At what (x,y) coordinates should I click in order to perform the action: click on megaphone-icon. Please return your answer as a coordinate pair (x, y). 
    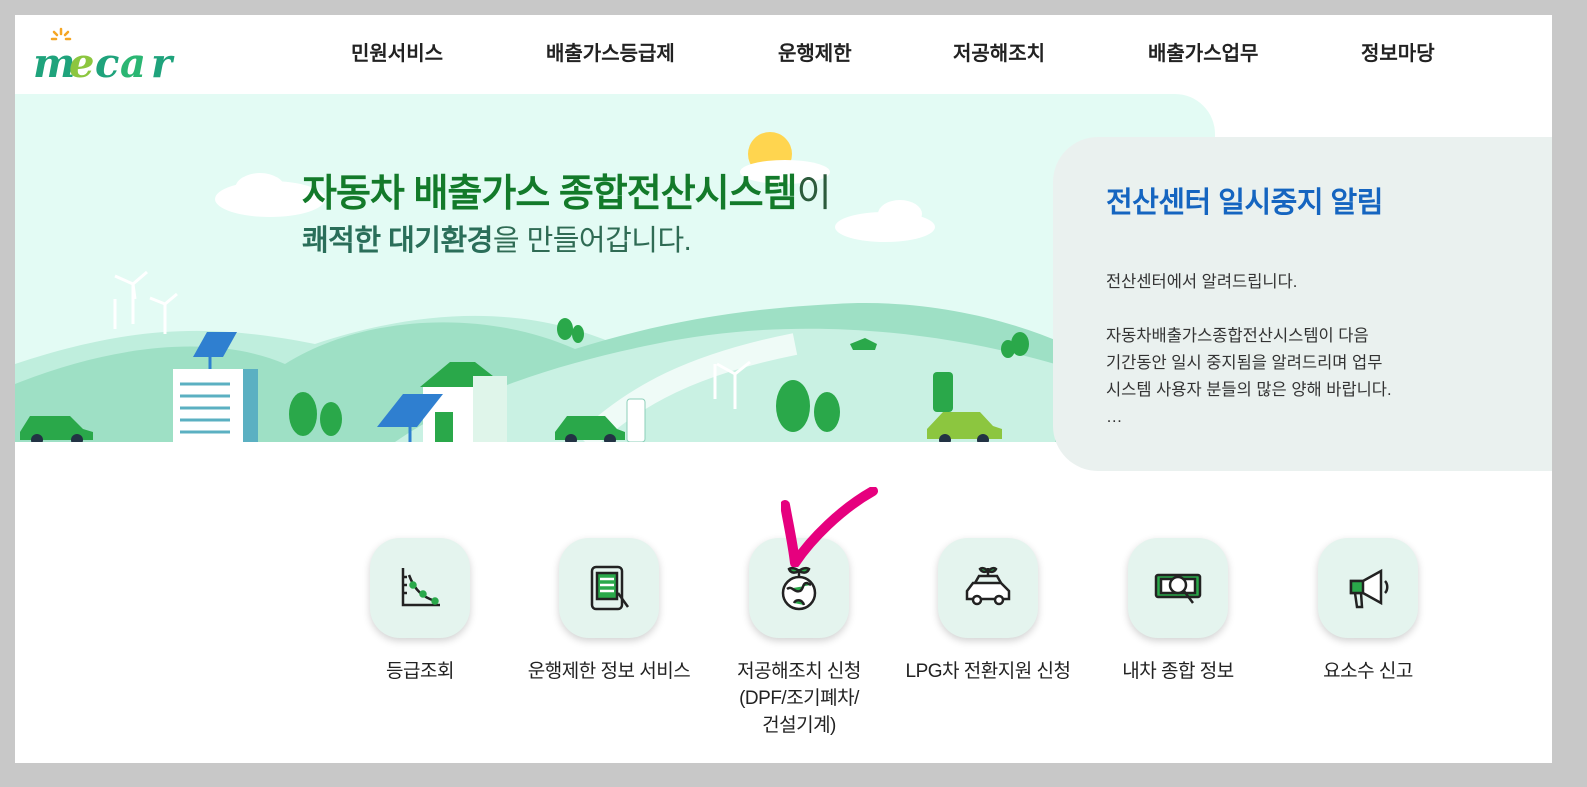
    Looking at the image, I should click on (1368, 588).